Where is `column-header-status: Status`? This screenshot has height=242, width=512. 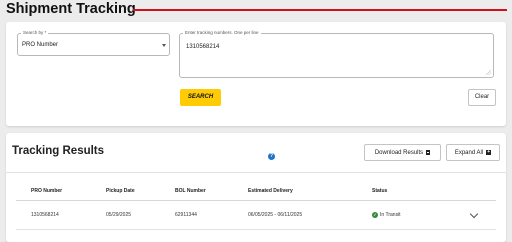
column-header-status: Status is located at coordinates (380, 191).